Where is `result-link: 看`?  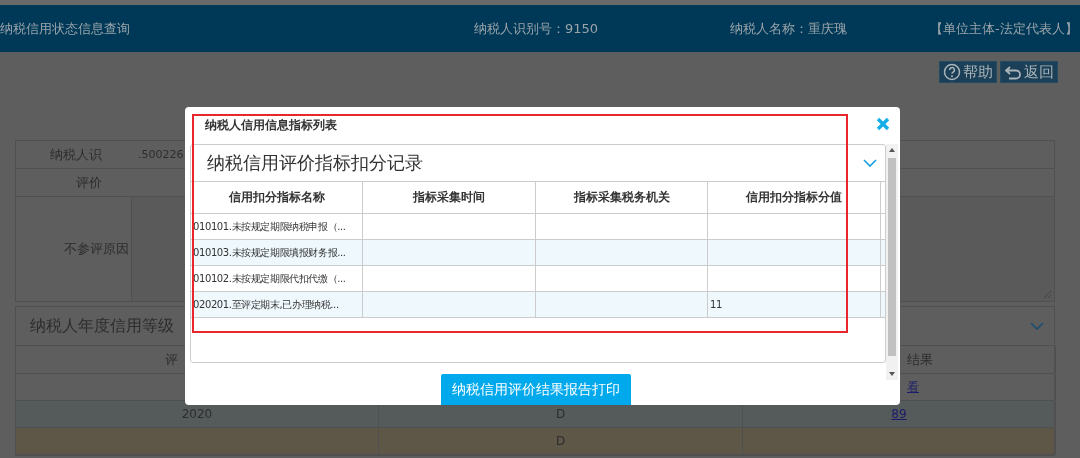 result-link: 看 is located at coordinates (913, 387).